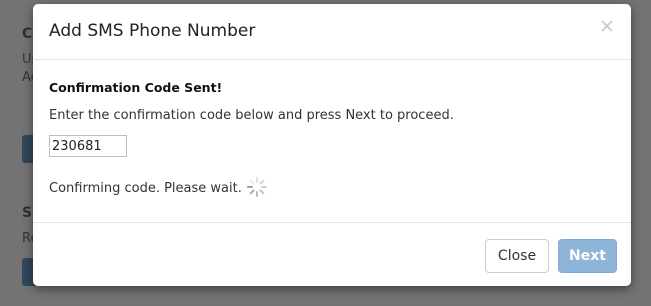  What do you see at coordinates (517, 256) in the screenshot?
I see `close-button: Close` at bounding box center [517, 256].